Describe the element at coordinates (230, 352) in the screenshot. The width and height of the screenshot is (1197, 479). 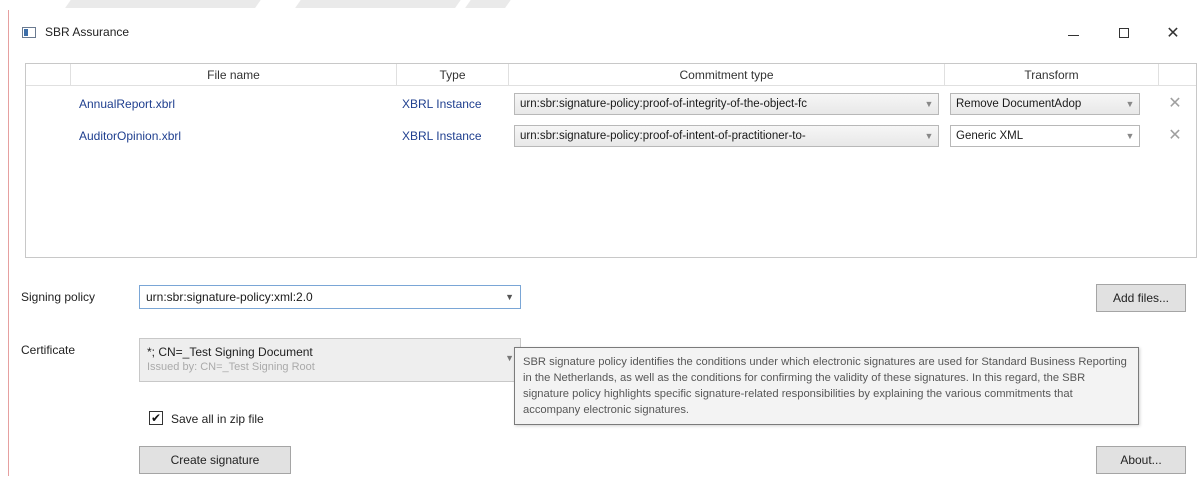
I see `certificate-value: *; CN=_Test Signing Document` at that location.